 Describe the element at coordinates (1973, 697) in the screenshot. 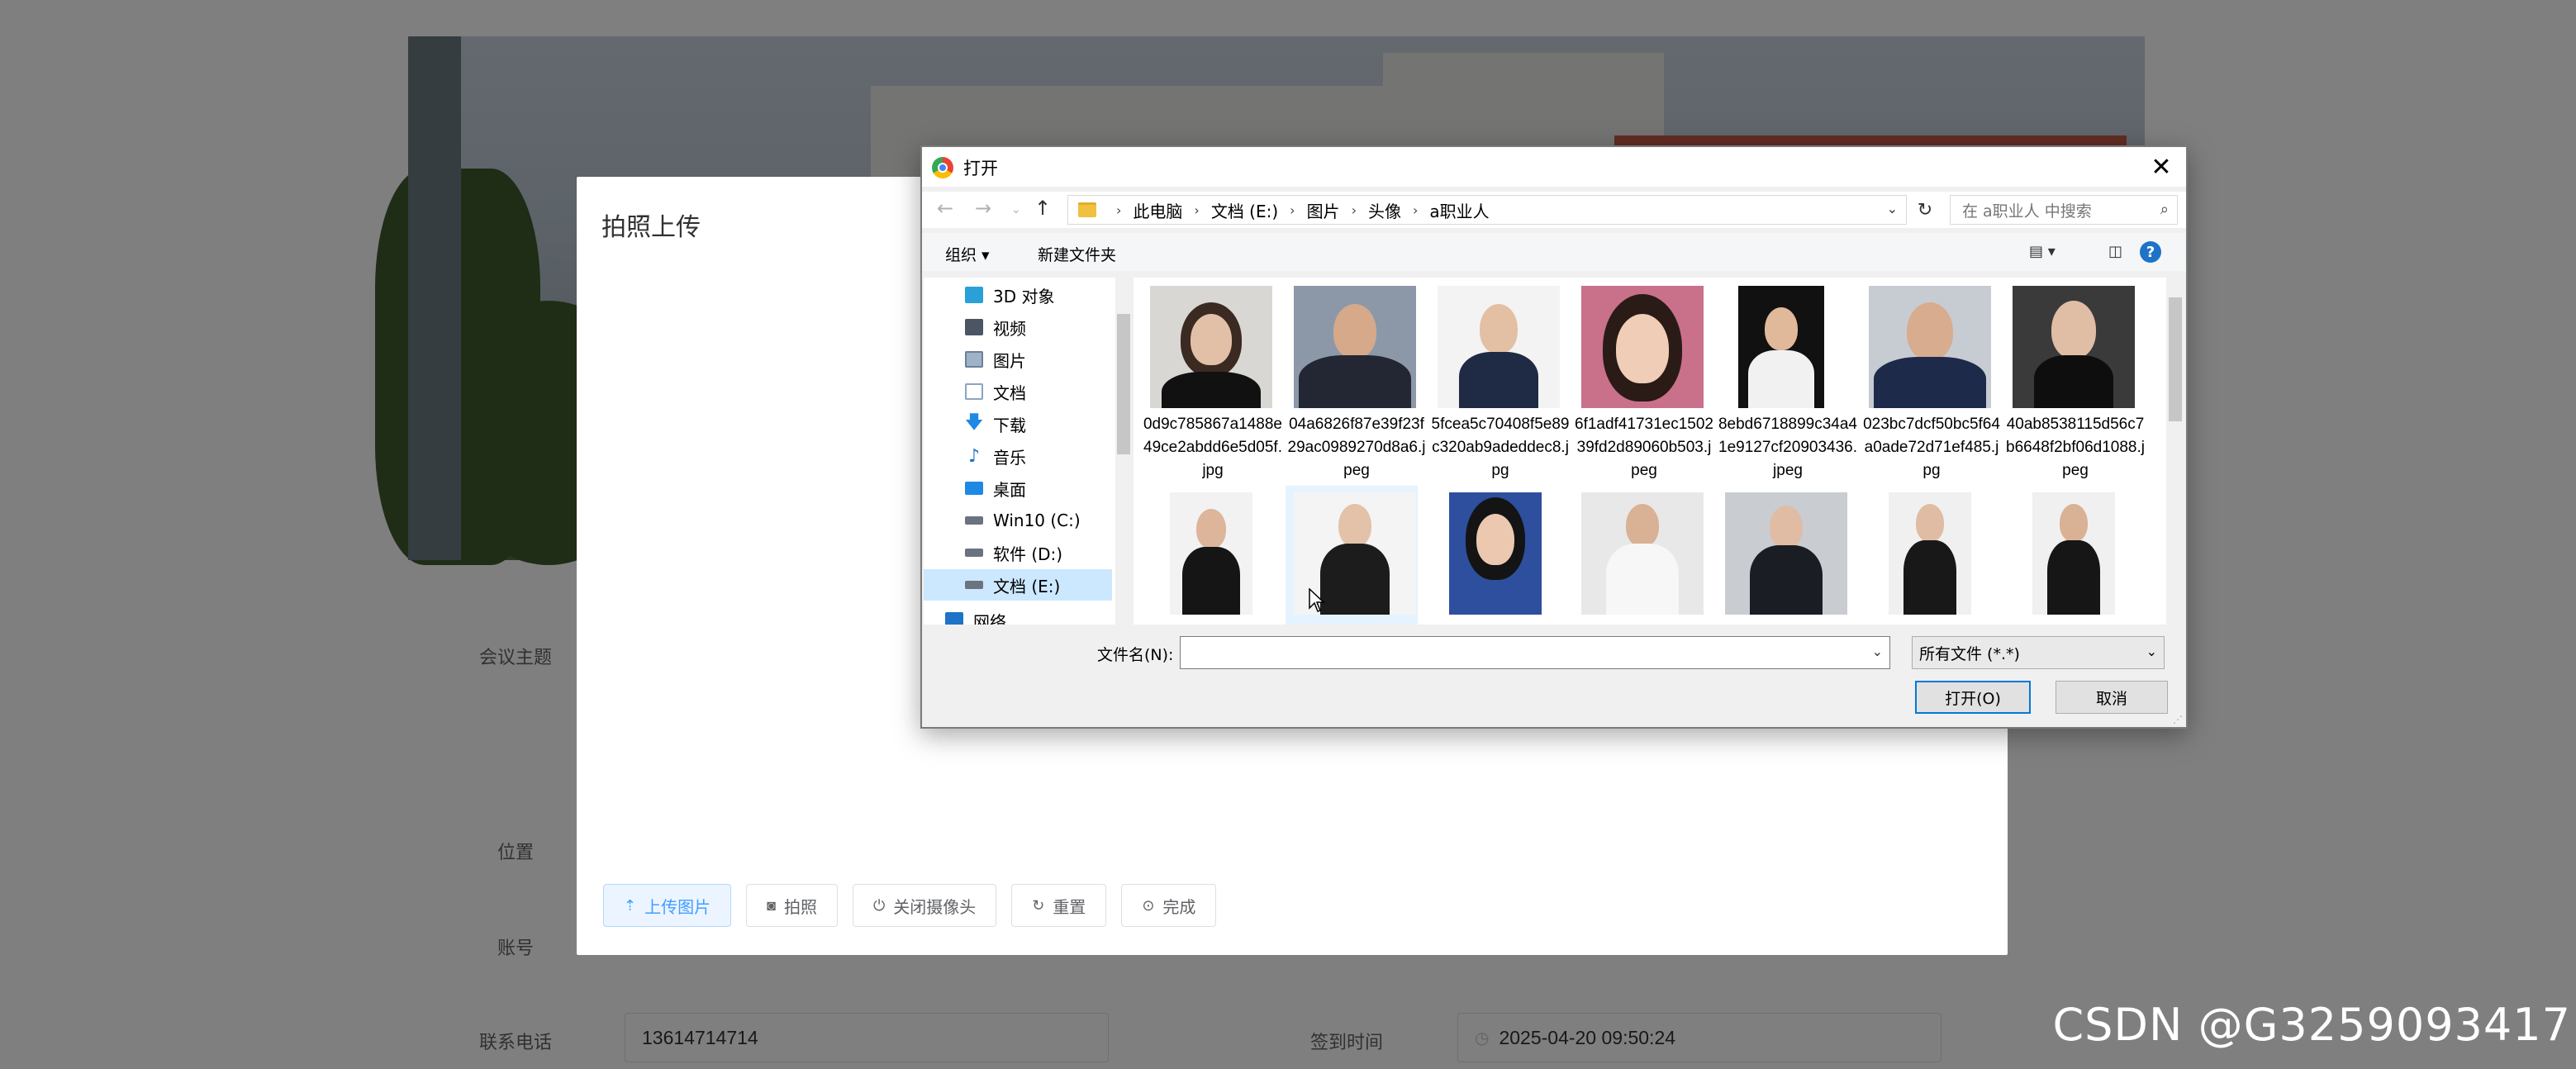

I see `open-button: 打开(O)` at that location.